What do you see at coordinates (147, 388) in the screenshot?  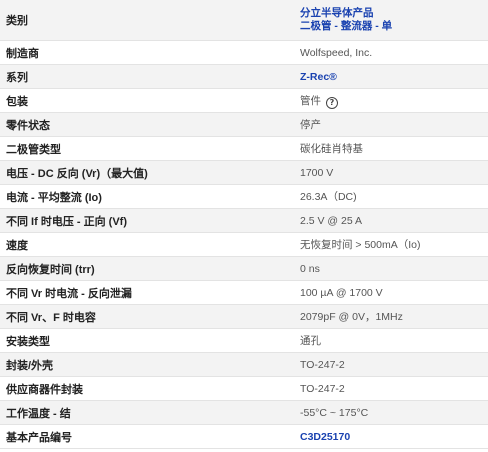 I see `attribute-label: 供应商器件封装` at bounding box center [147, 388].